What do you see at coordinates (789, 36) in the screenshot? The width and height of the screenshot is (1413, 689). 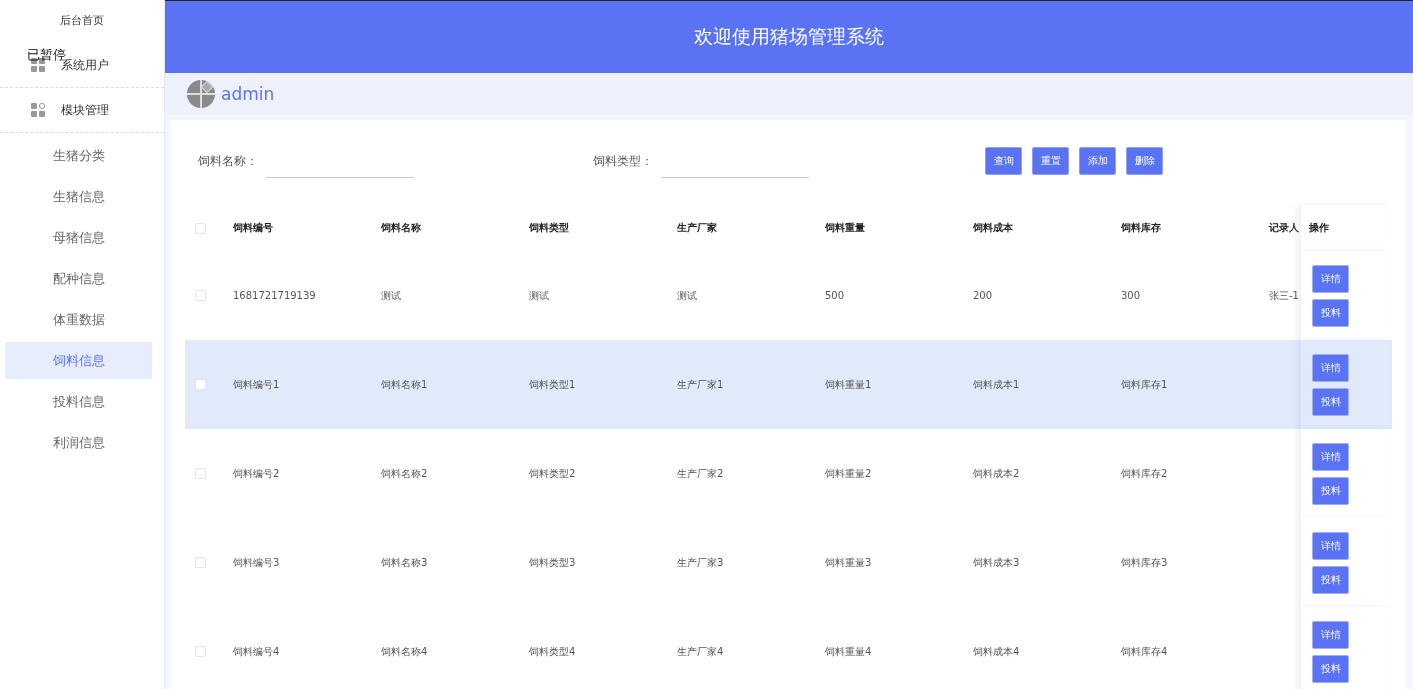 I see `page-title: 欢迎使用猪场管理系统` at bounding box center [789, 36].